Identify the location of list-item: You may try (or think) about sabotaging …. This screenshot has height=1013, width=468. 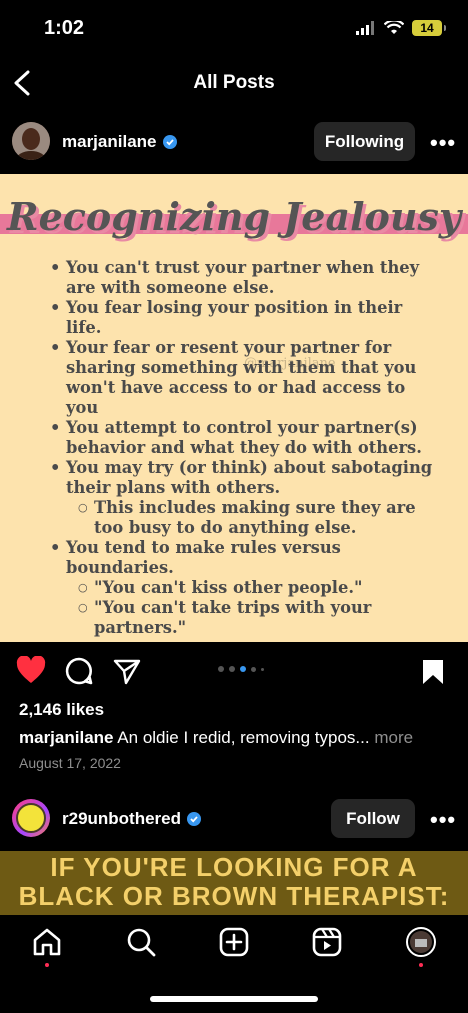
(245, 478).